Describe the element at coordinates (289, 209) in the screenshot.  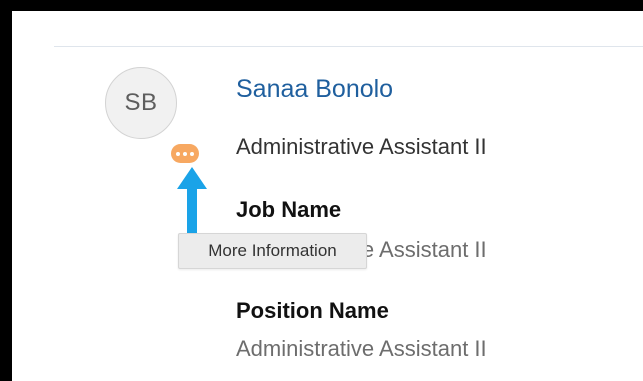
I see `job-name-label: Job Name` at that location.